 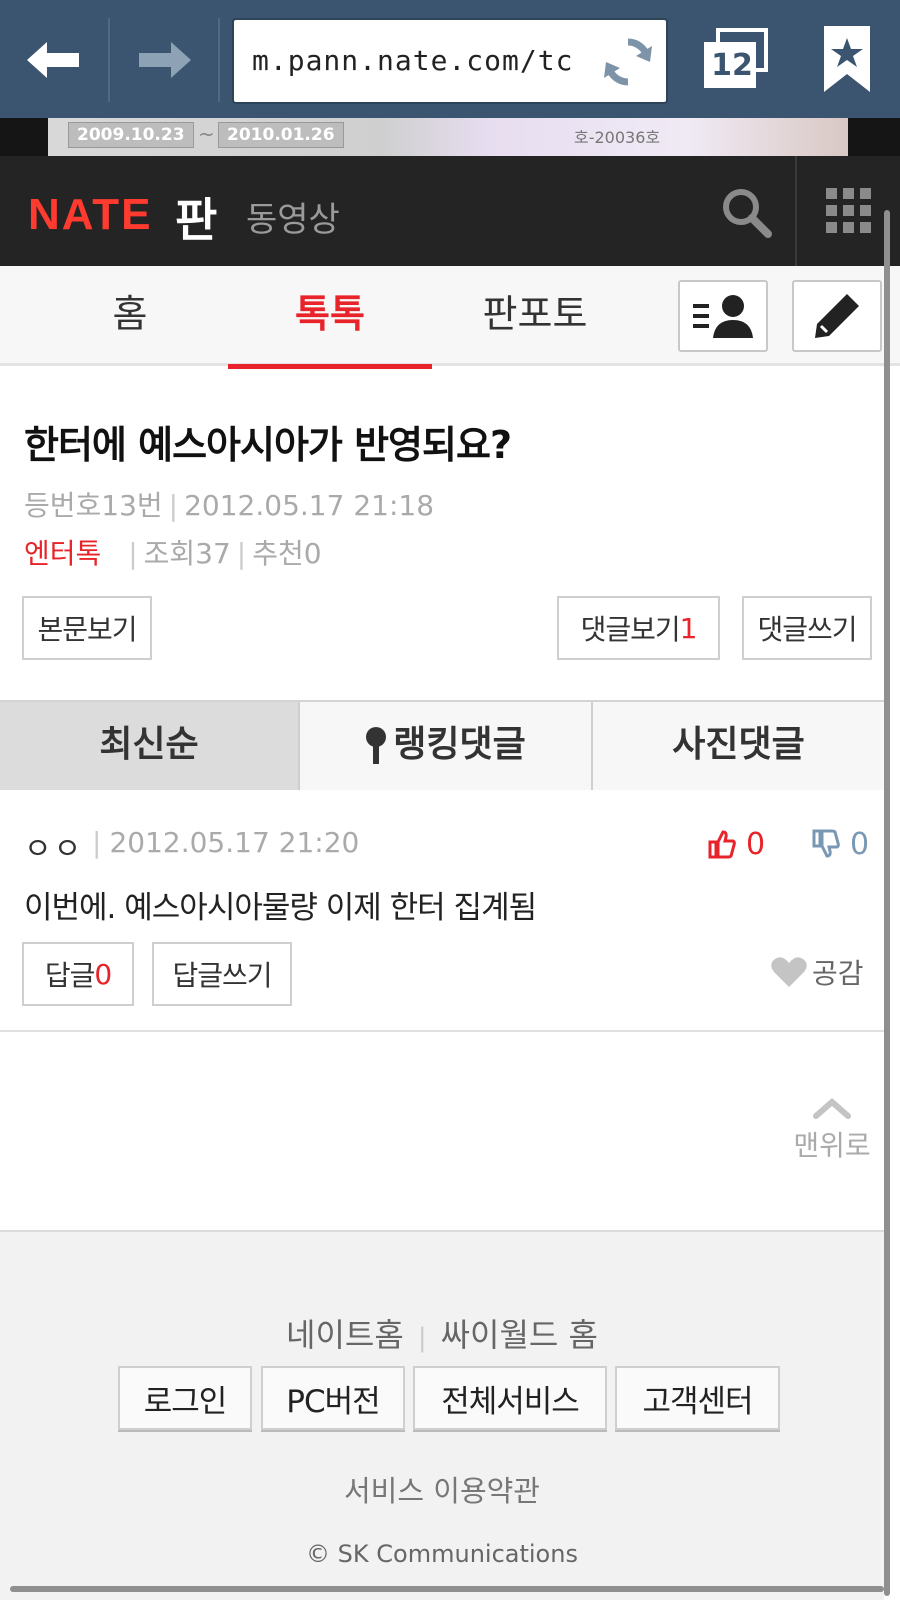 I want to click on view-comments-label: 댓글보기, so click(x=630, y=629).